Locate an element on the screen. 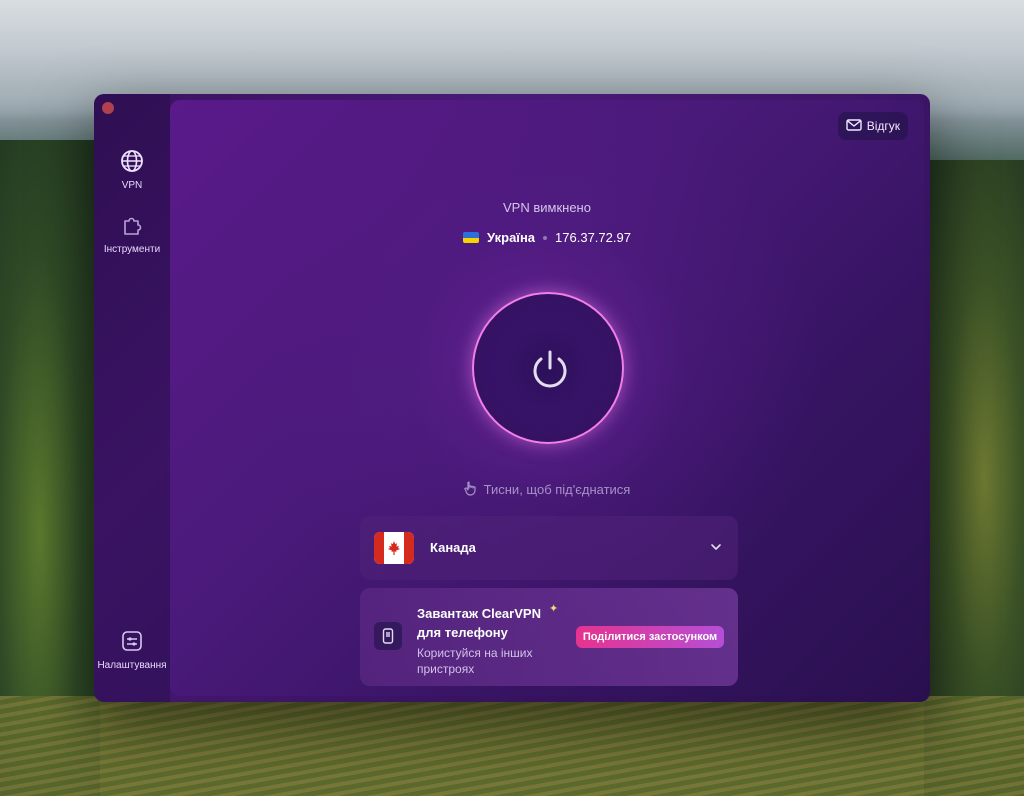 The height and width of the screenshot is (796, 1024). current-ip: 176.37.72.97 is located at coordinates (593, 237).